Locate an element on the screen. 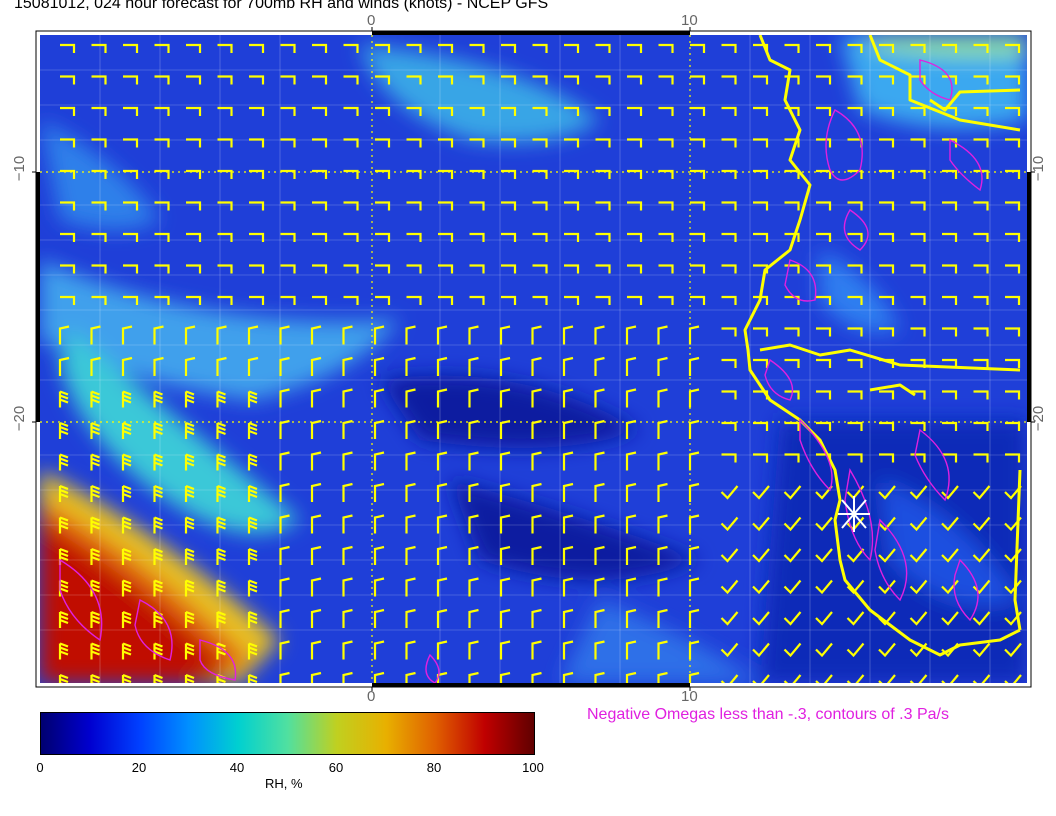 The width and height of the screenshot is (1056, 816). colorbar-tick-40: 40 is located at coordinates (237, 767).